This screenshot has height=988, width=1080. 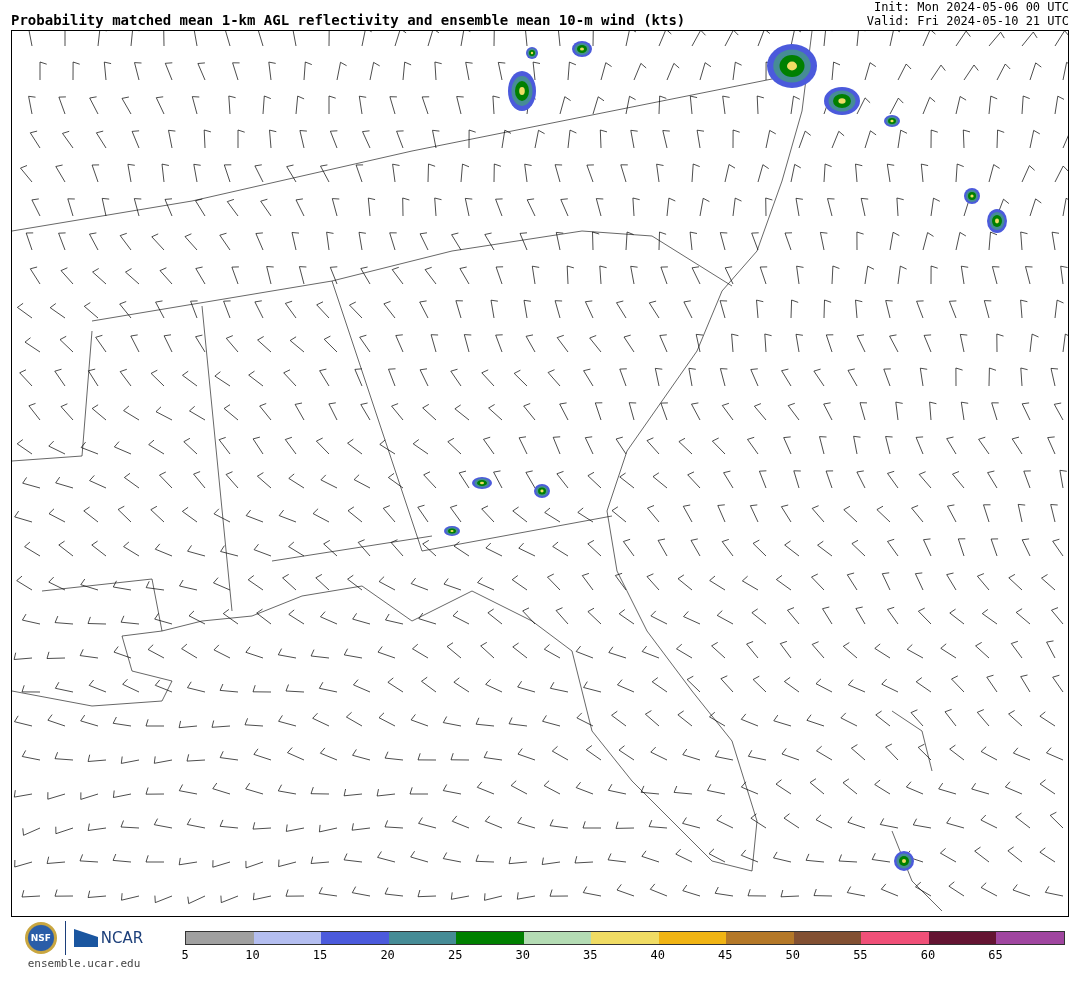 I want to click on colorbar-tick-label: 55, so click(x=860, y=955).